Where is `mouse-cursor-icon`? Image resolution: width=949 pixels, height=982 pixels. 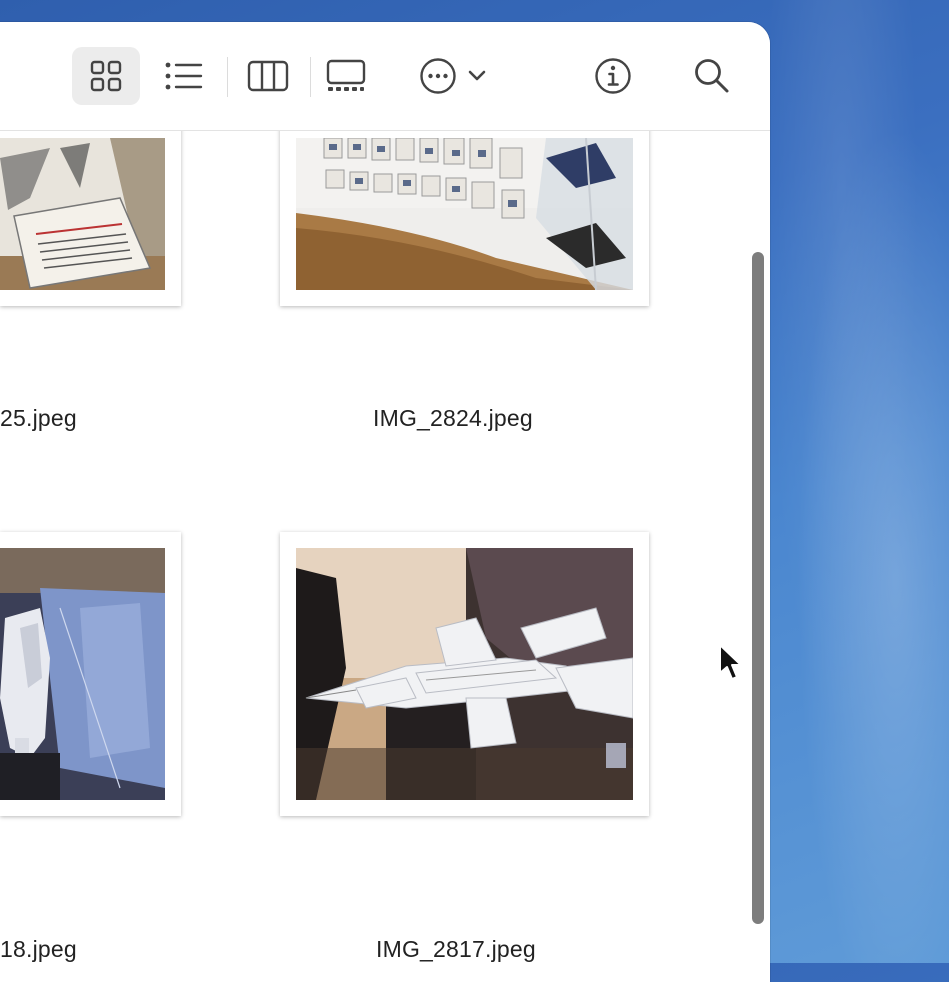
mouse-cursor-icon is located at coordinates (730, 662).